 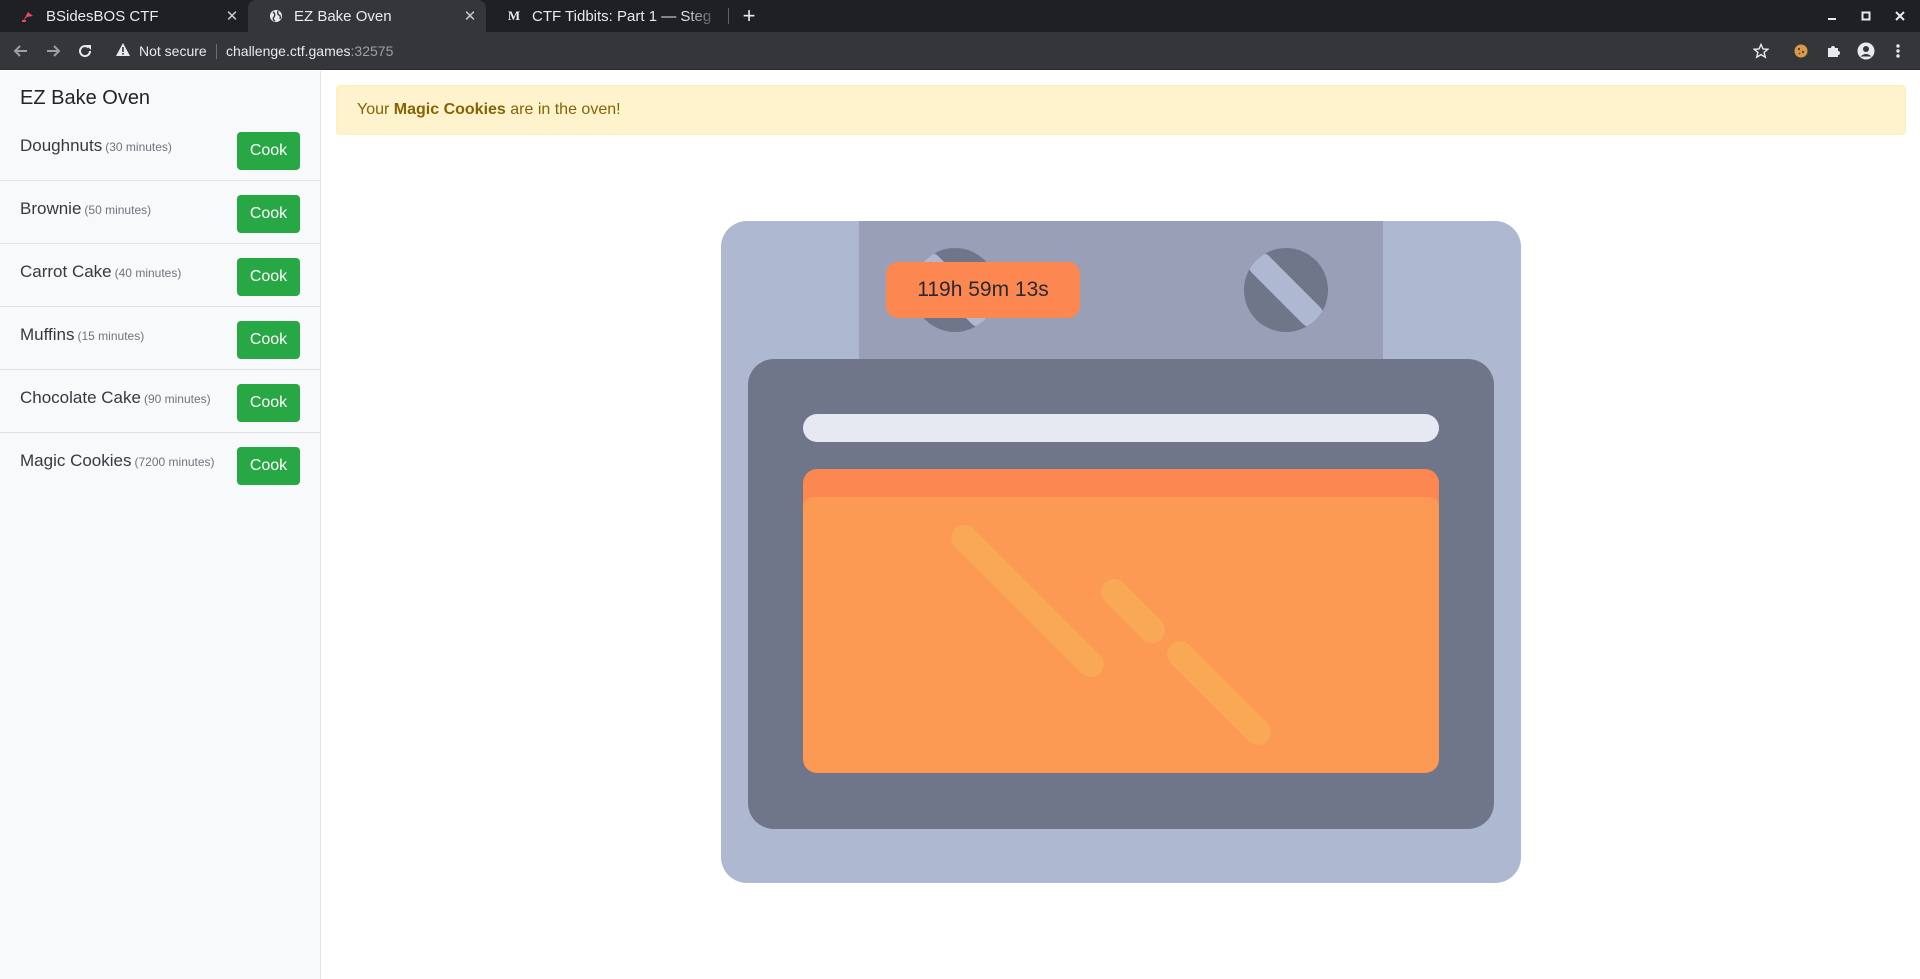 What do you see at coordinates (622, 16) in the screenshot?
I see `tab-label: CTF Tidbits: Part 1 — Steg` at bounding box center [622, 16].